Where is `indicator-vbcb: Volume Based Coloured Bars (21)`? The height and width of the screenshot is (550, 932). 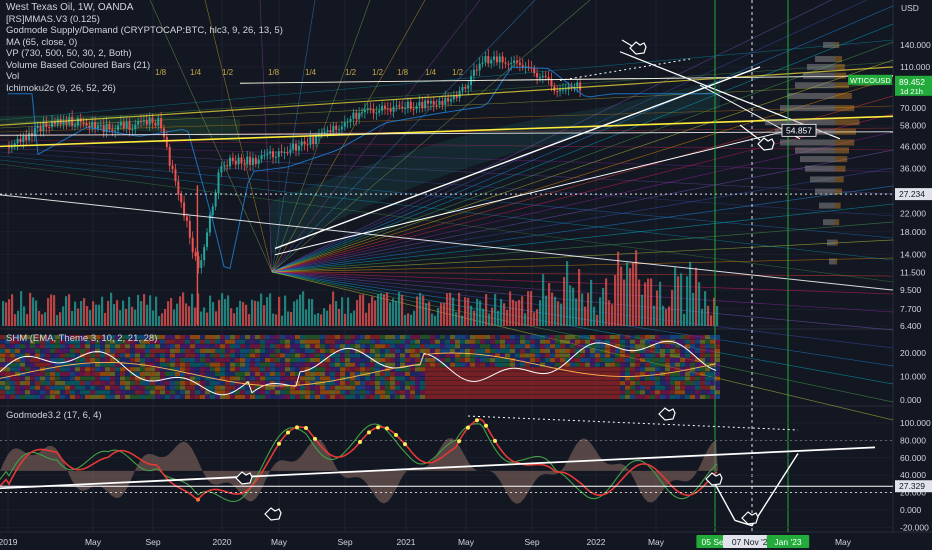
indicator-vbcb: Volume Based Coloured Bars (21) is located at coordinates (144, 66).